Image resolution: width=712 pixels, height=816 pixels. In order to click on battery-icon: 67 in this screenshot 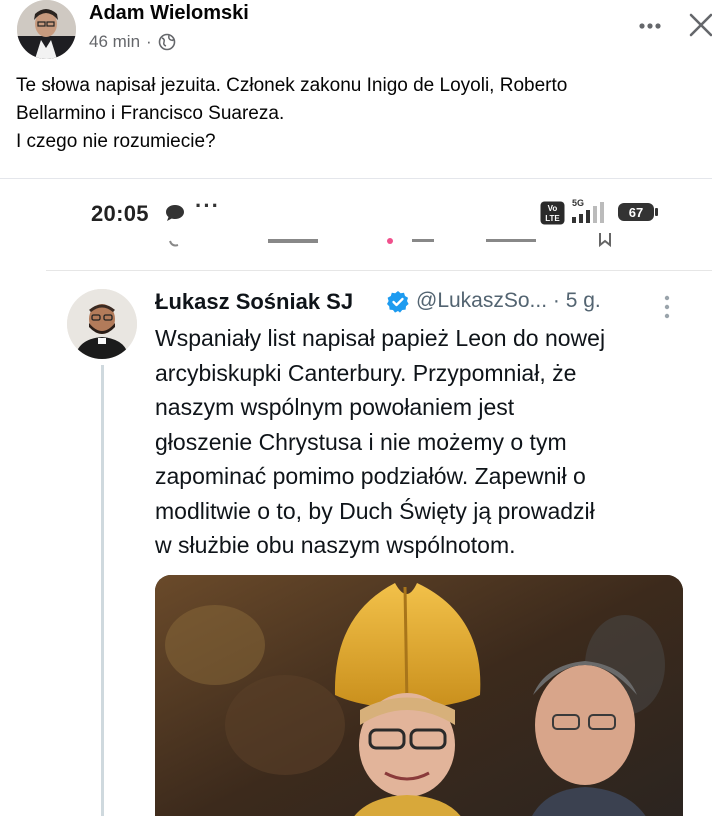, I will do `click(638, 212)`.